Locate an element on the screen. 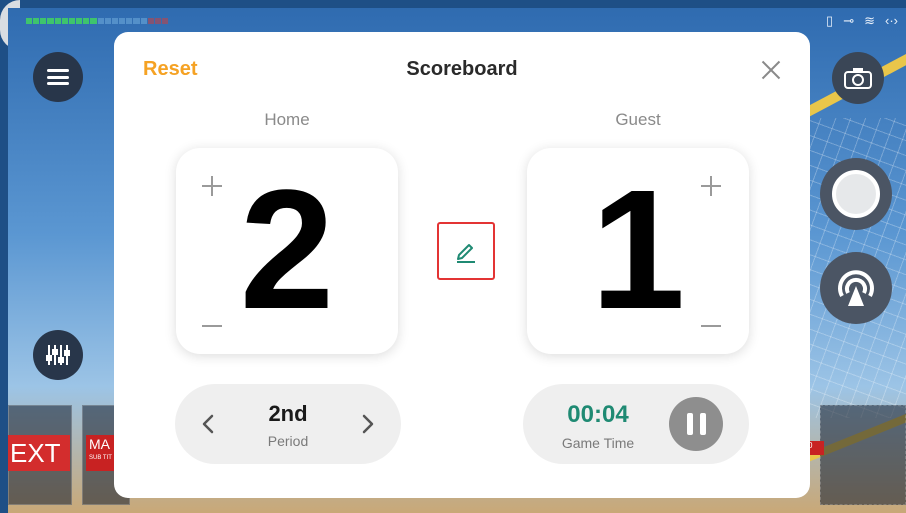 The width and height of the screenshot is (906, 513). home-score: 2 is located at coordinates (287, 250).